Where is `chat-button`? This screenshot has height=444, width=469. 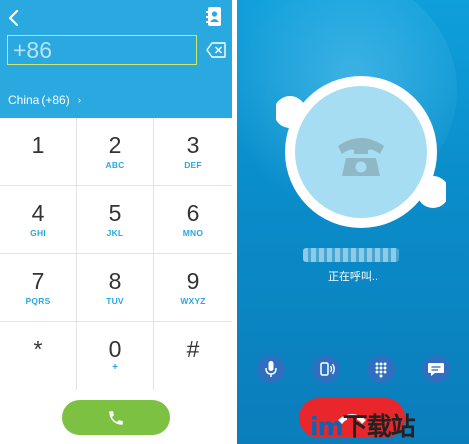
chat-button is located at coordinates (436, 369).